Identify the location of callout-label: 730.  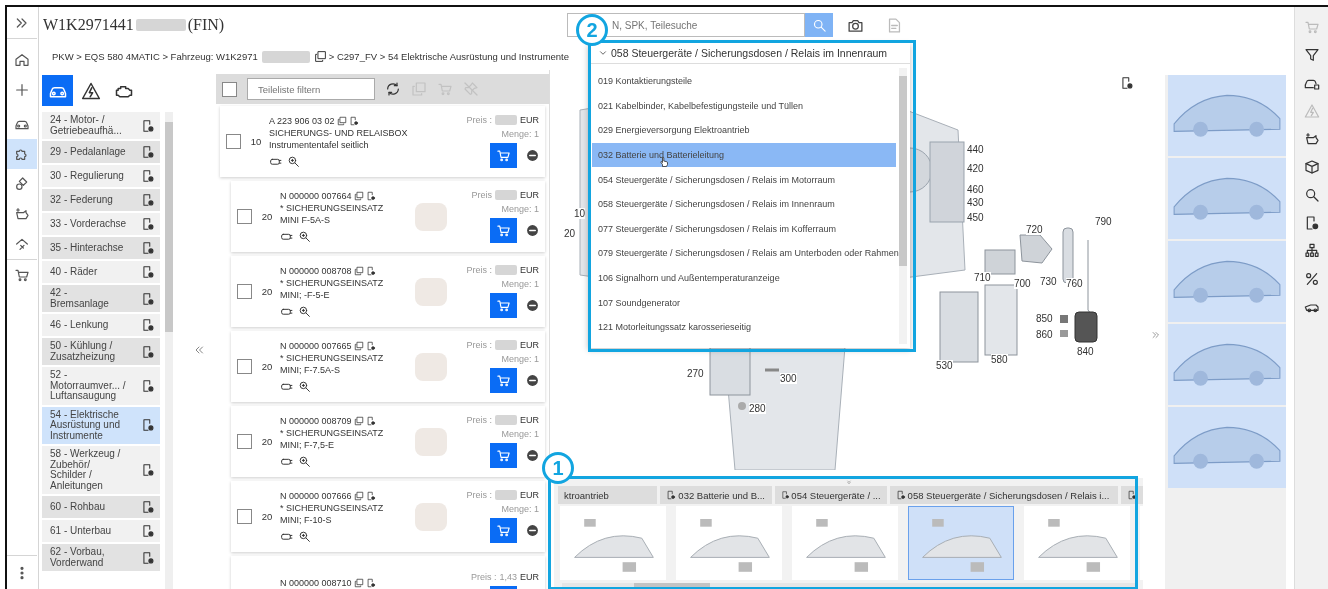
(1048, 281).